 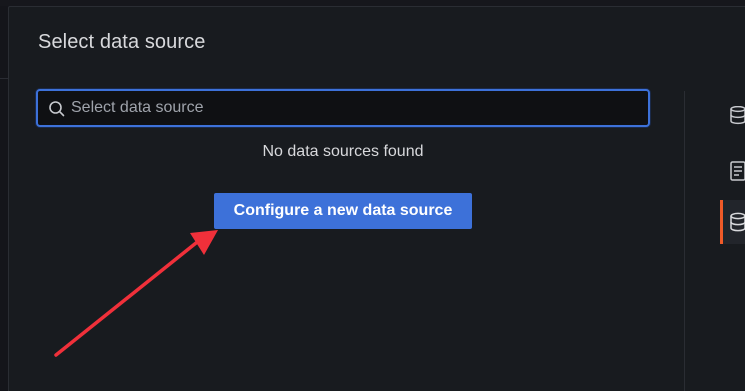 I want to click on dashboard-icon, so click(x=737, y=171).